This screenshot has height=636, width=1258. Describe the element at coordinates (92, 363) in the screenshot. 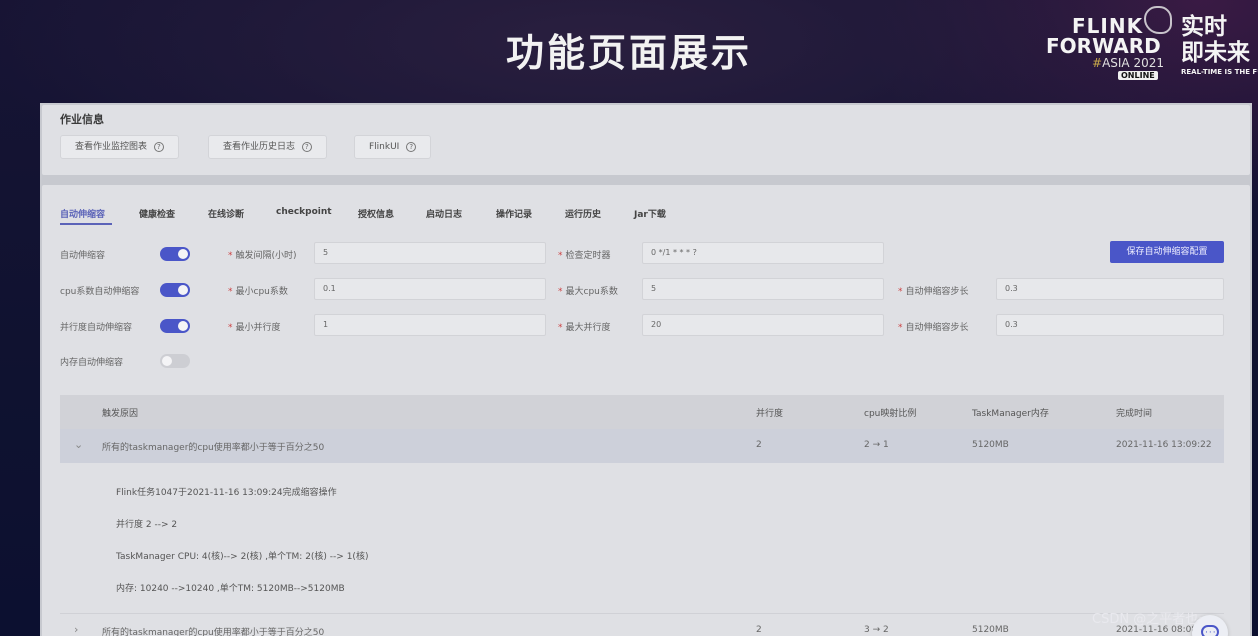

I see `memory-autoscale-toggle-label: 内存自动伸缩容` at that location.